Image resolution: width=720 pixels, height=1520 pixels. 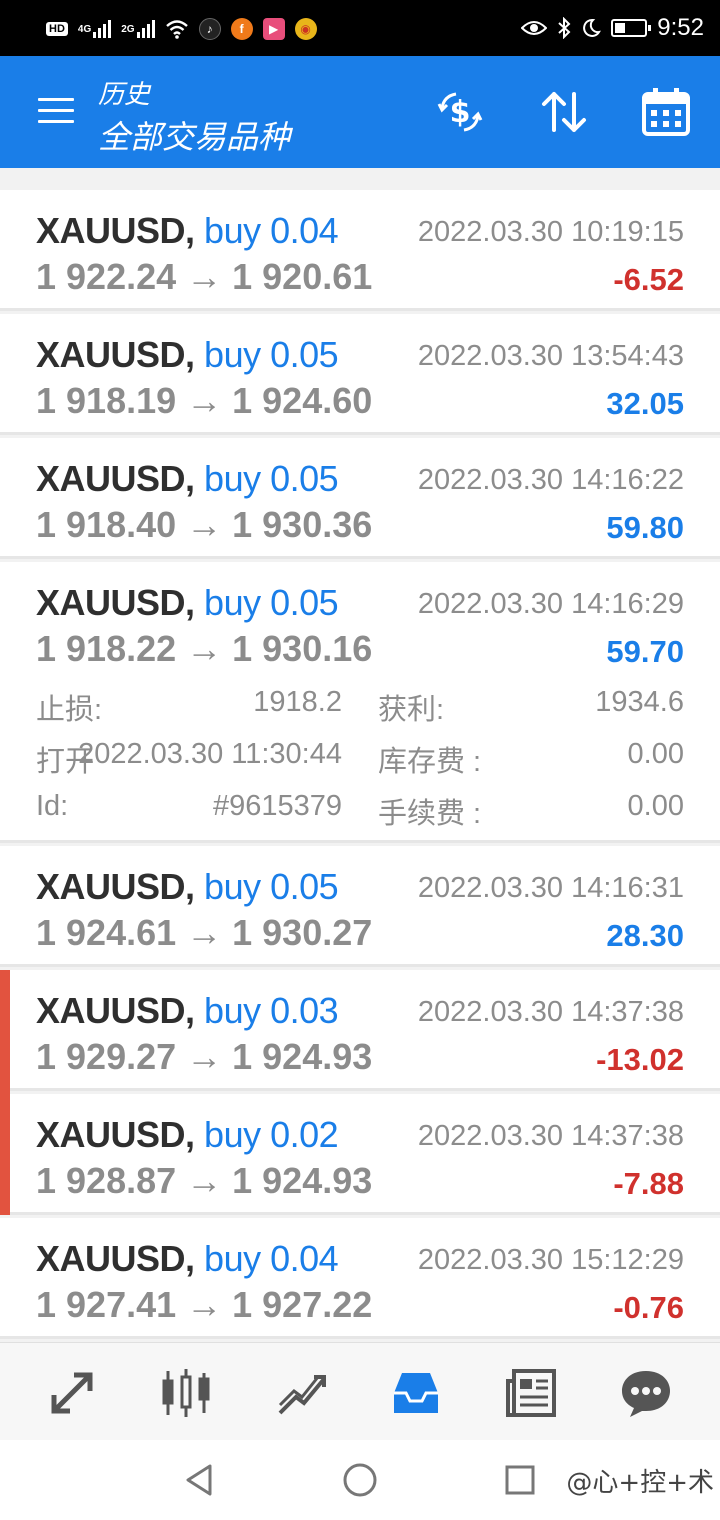 I want to click on stop-loss-label: 止损:, so click(x=69, y=710).